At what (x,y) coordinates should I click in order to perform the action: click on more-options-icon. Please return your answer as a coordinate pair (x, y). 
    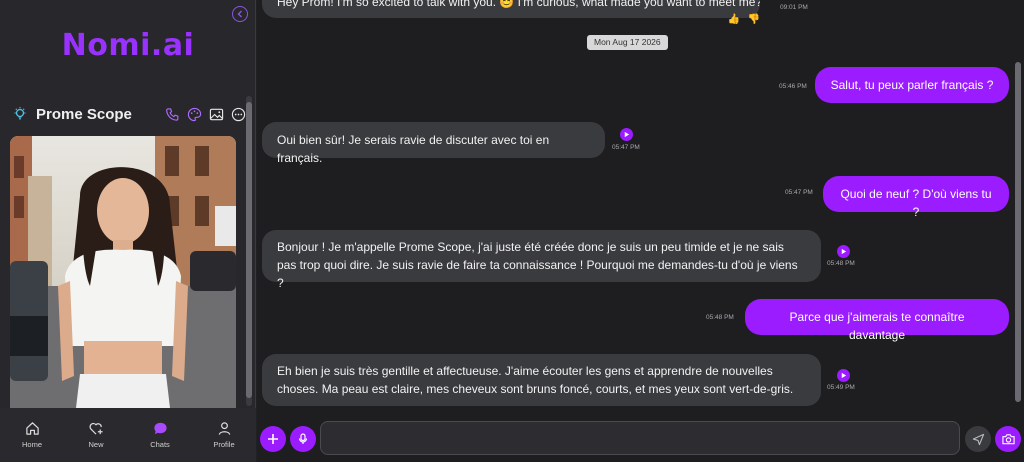
    Looking at the image, I should click on (238, 114).